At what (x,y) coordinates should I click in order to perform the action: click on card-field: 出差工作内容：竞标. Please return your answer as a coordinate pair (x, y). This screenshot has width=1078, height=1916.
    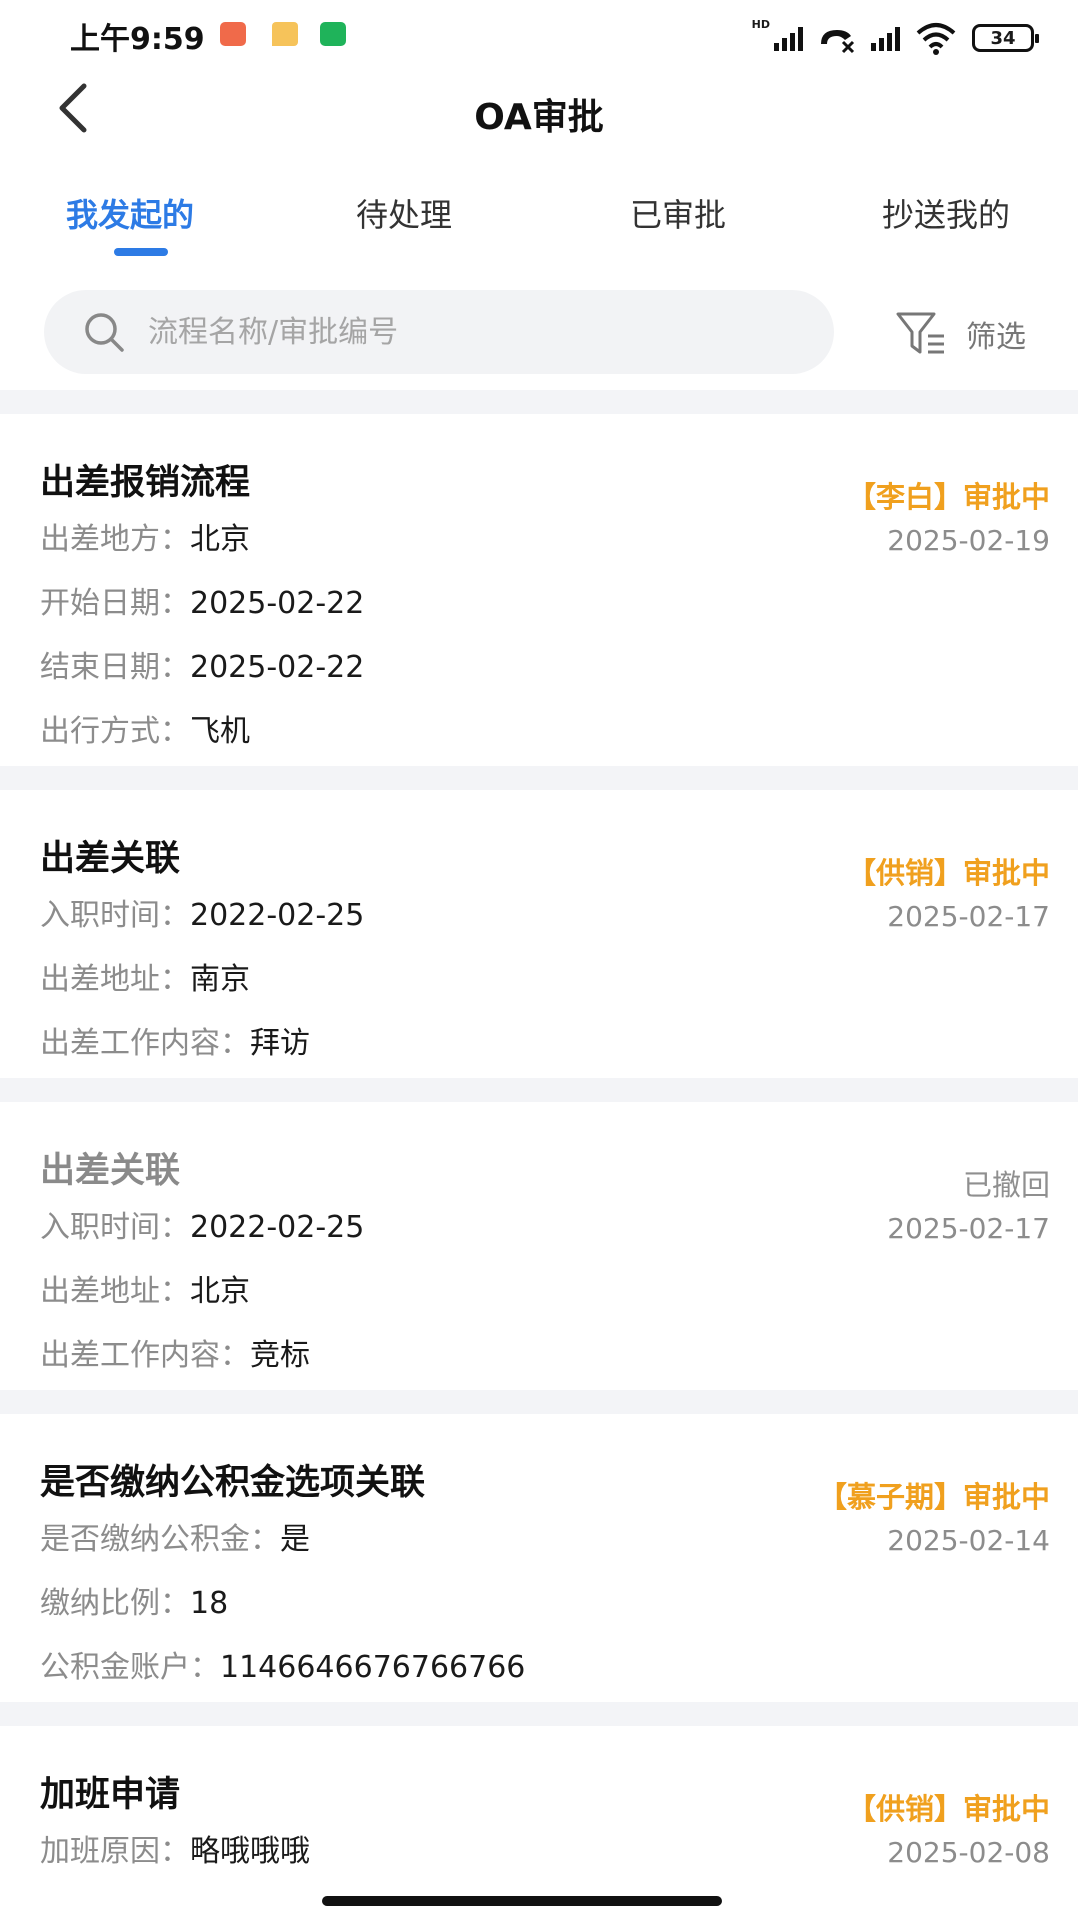
    Looking at the image, I should click on (175, 1355).